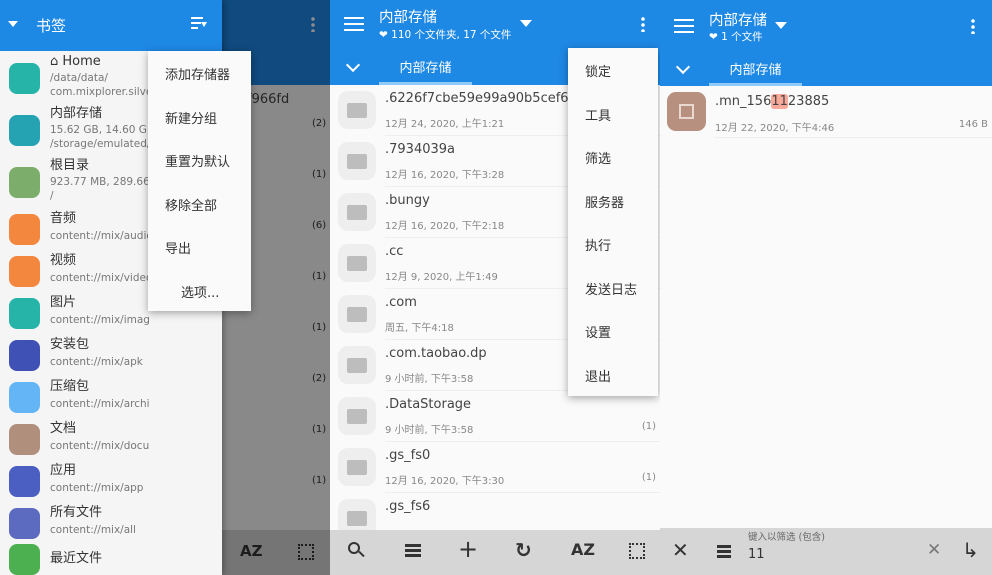  I want to click on file-name: .6226f7cbe59e99a90b5cef6fd, so click(483, 98).